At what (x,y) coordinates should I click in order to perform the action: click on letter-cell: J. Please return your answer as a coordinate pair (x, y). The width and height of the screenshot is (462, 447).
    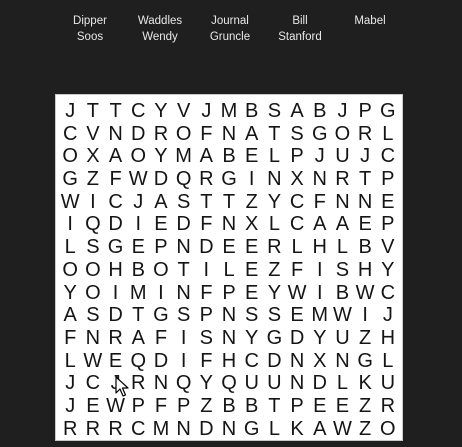
    Looking at the image, I should click on (319, 156).